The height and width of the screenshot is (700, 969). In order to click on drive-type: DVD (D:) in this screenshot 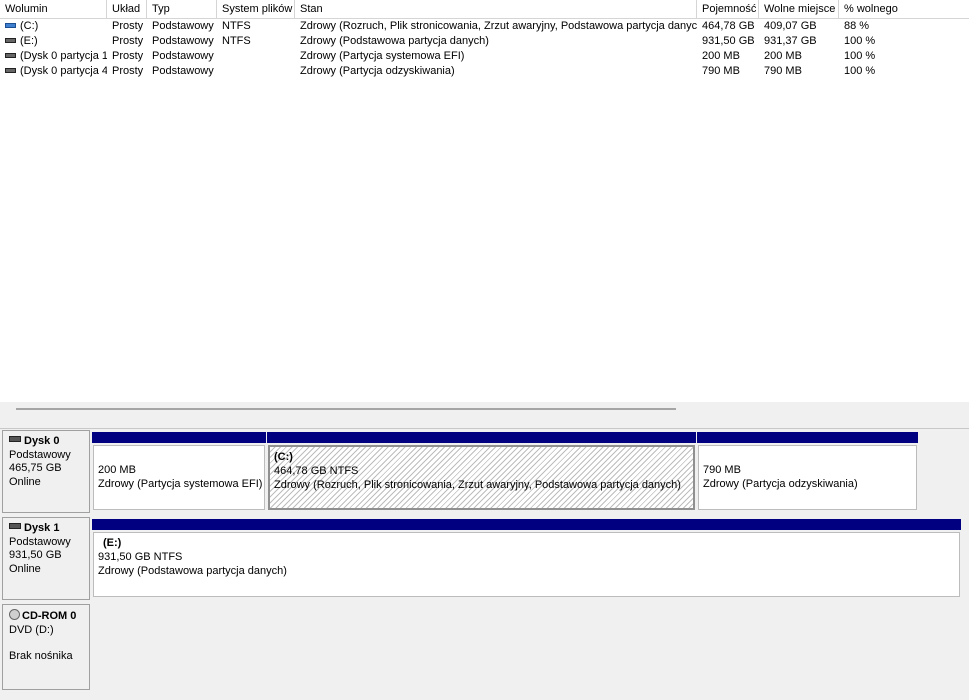, I will do `click(31, 629)`.